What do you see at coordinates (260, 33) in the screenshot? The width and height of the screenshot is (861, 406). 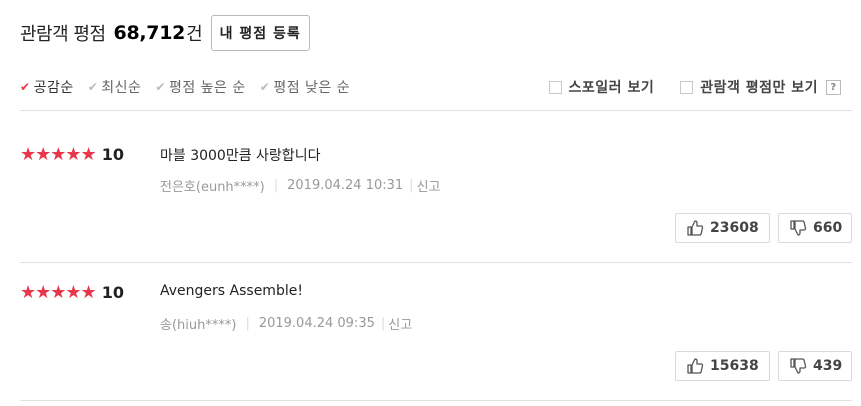 I see `write-review-button: 내 평점 등록` at bounding box center [260, 33].